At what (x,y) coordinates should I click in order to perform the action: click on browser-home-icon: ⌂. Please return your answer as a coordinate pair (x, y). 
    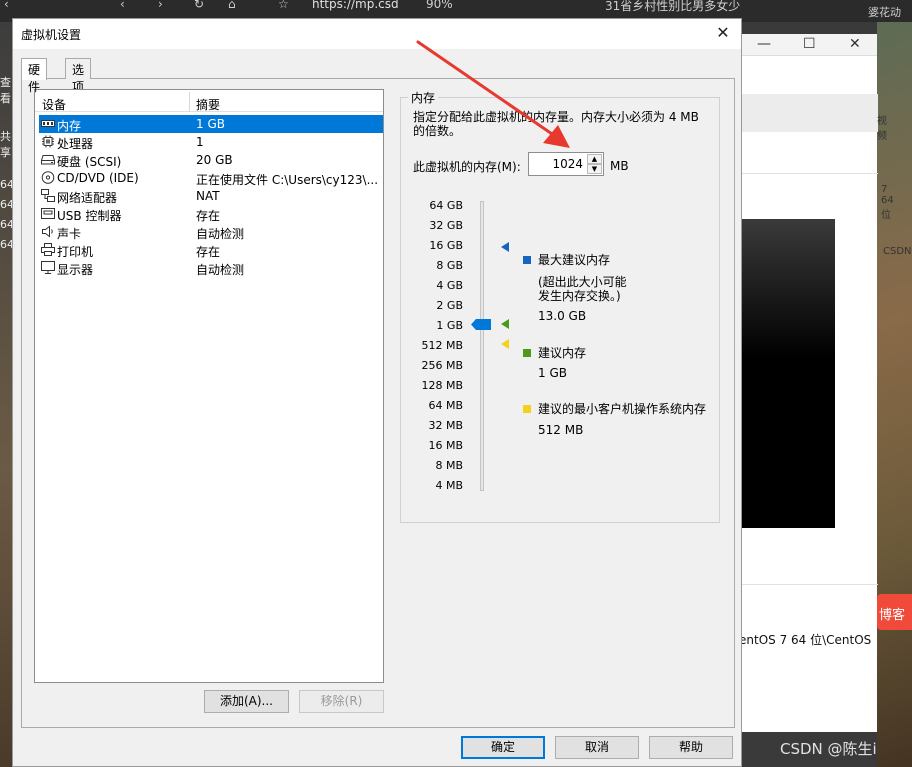
    Looking at the image, I should click on (232, 5).